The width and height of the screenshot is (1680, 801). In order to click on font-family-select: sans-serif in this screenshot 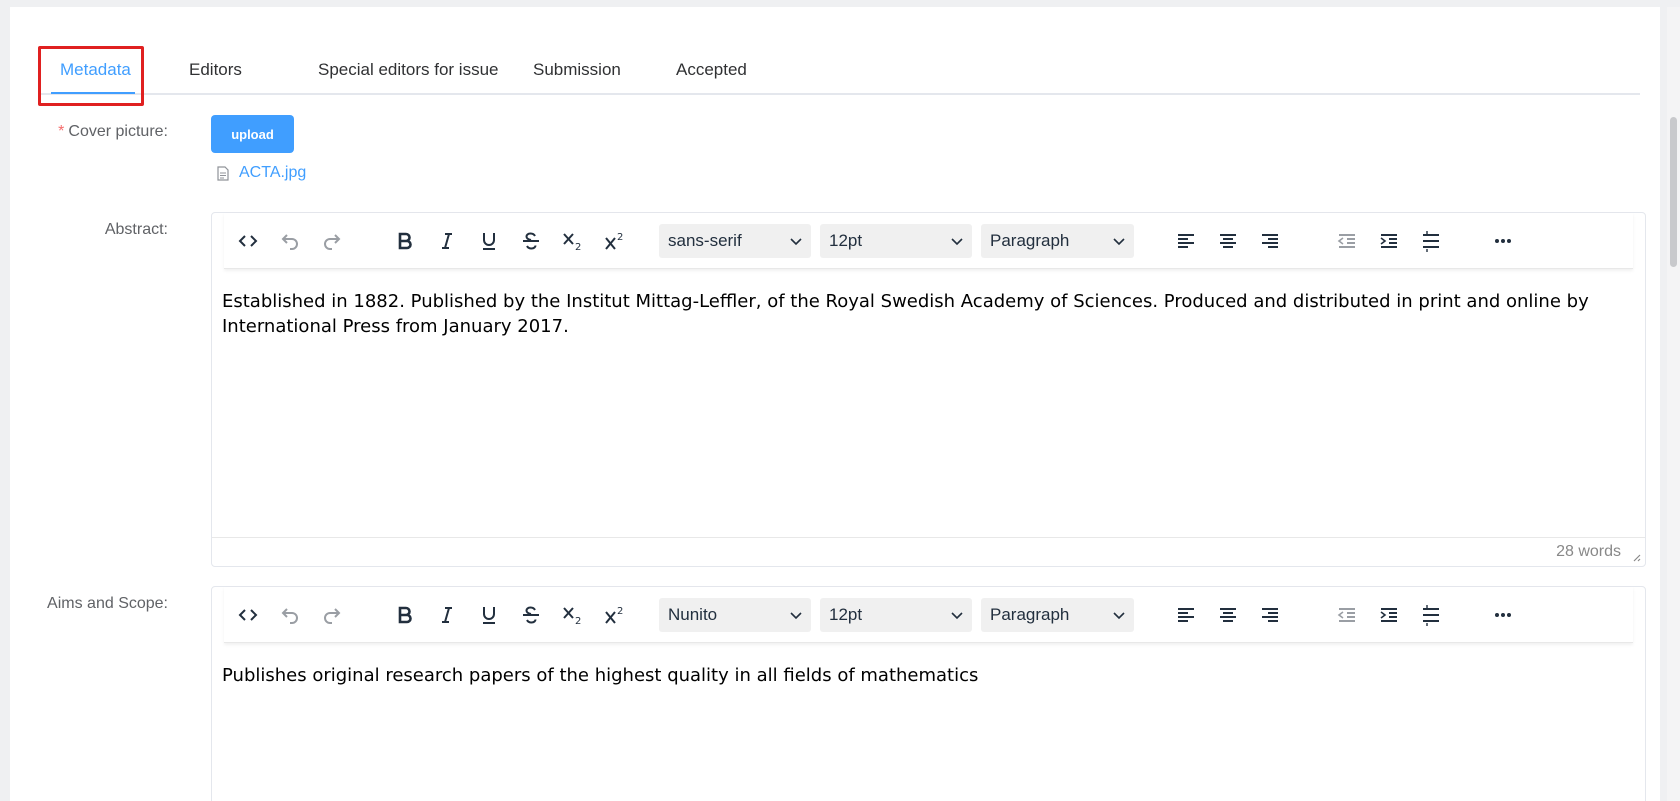, I will do `click(735, 241)`.